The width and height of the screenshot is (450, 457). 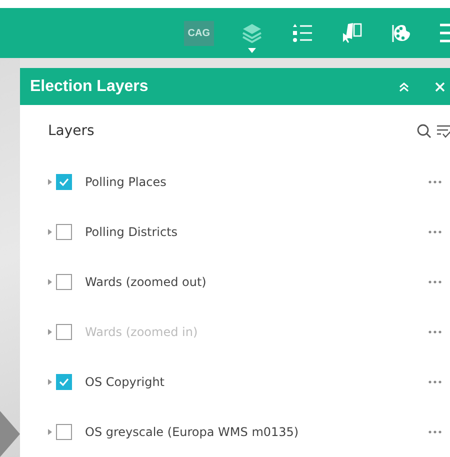 What do you see at coordinates (126, 182) in the screenshot?
I see `layer-name: Polling Places` at bounding box center [126, 182].